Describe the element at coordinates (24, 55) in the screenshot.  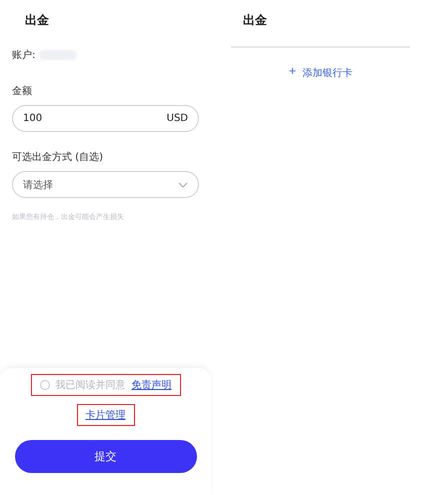
I see `account-label: 账户:` at that location.